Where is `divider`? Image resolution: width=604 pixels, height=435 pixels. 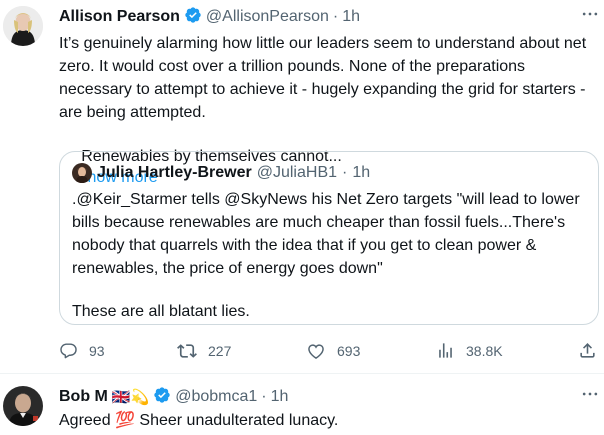 divider is located at coordinates (302, 373).